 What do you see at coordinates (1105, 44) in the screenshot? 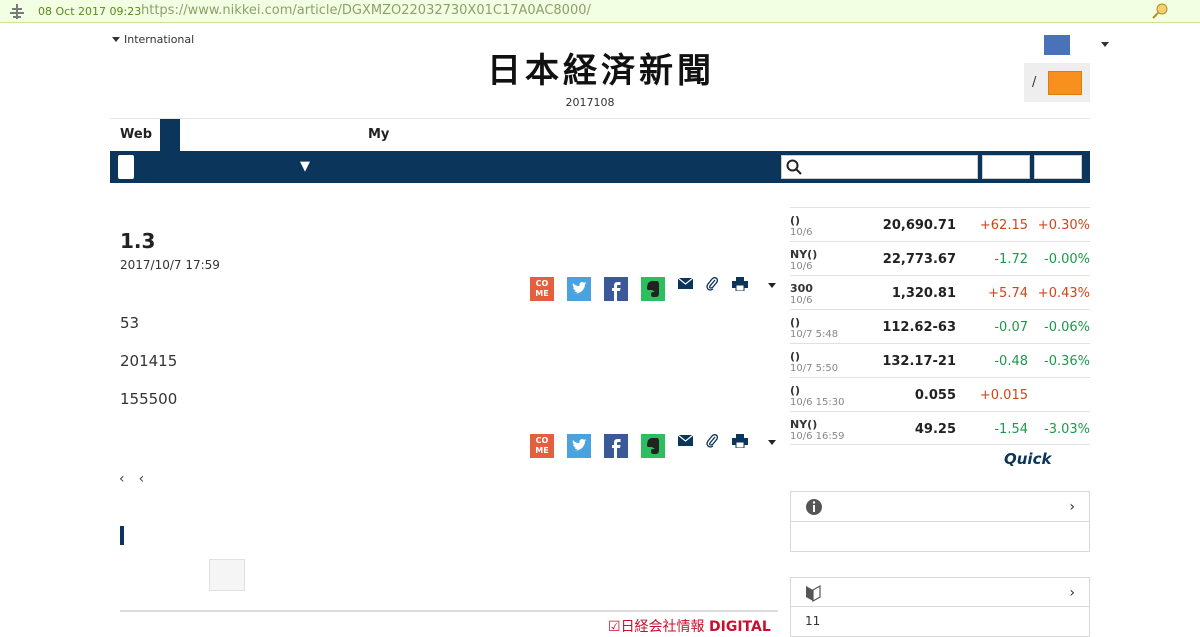
I see `user-menu-caret-icon` at bounding box center [1105, 44].